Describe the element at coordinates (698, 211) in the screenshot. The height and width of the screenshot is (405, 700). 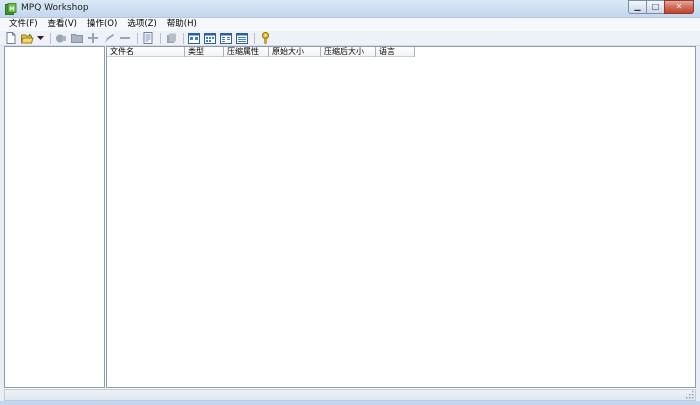
I see `window-right-border` at that location.